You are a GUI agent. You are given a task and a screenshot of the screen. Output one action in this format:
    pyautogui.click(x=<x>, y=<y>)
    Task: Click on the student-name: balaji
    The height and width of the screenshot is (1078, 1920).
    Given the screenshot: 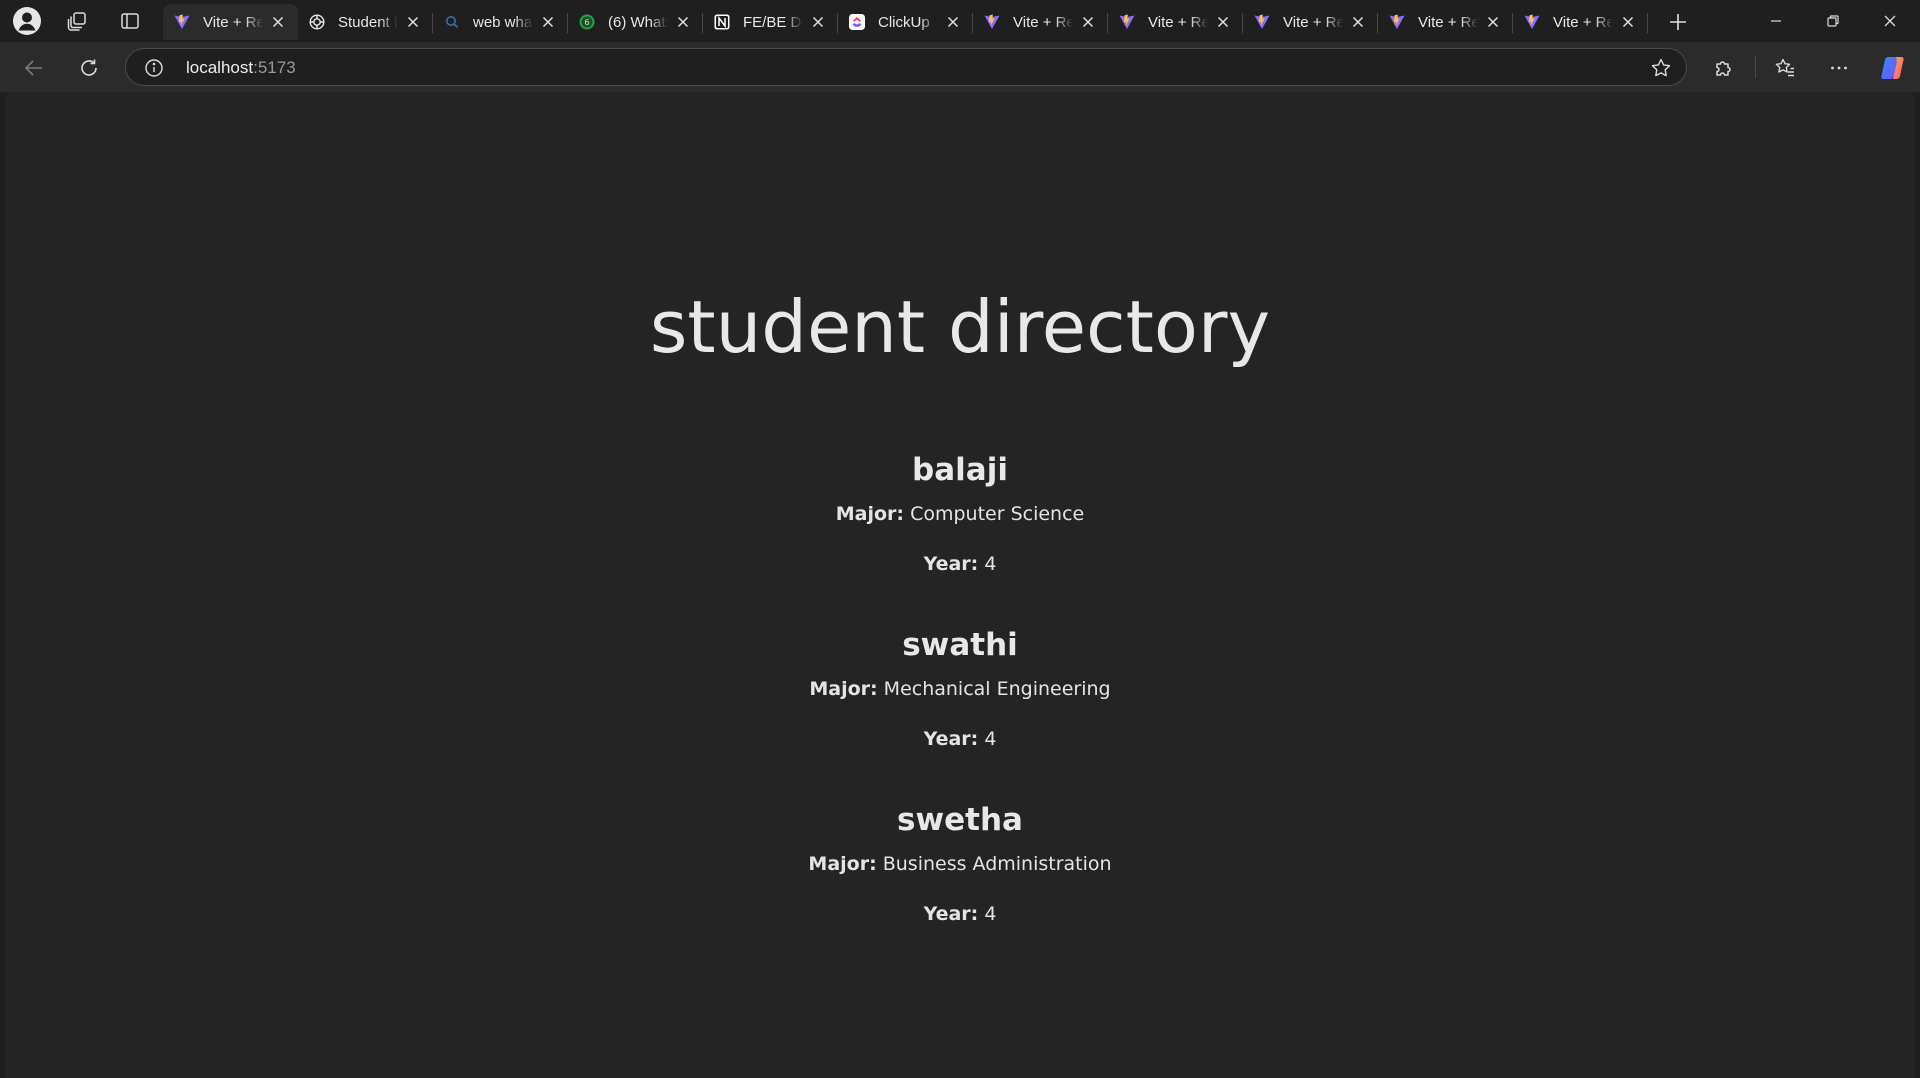 What is the action you would take?
    pyautogui.click(x=960, y=470)
    